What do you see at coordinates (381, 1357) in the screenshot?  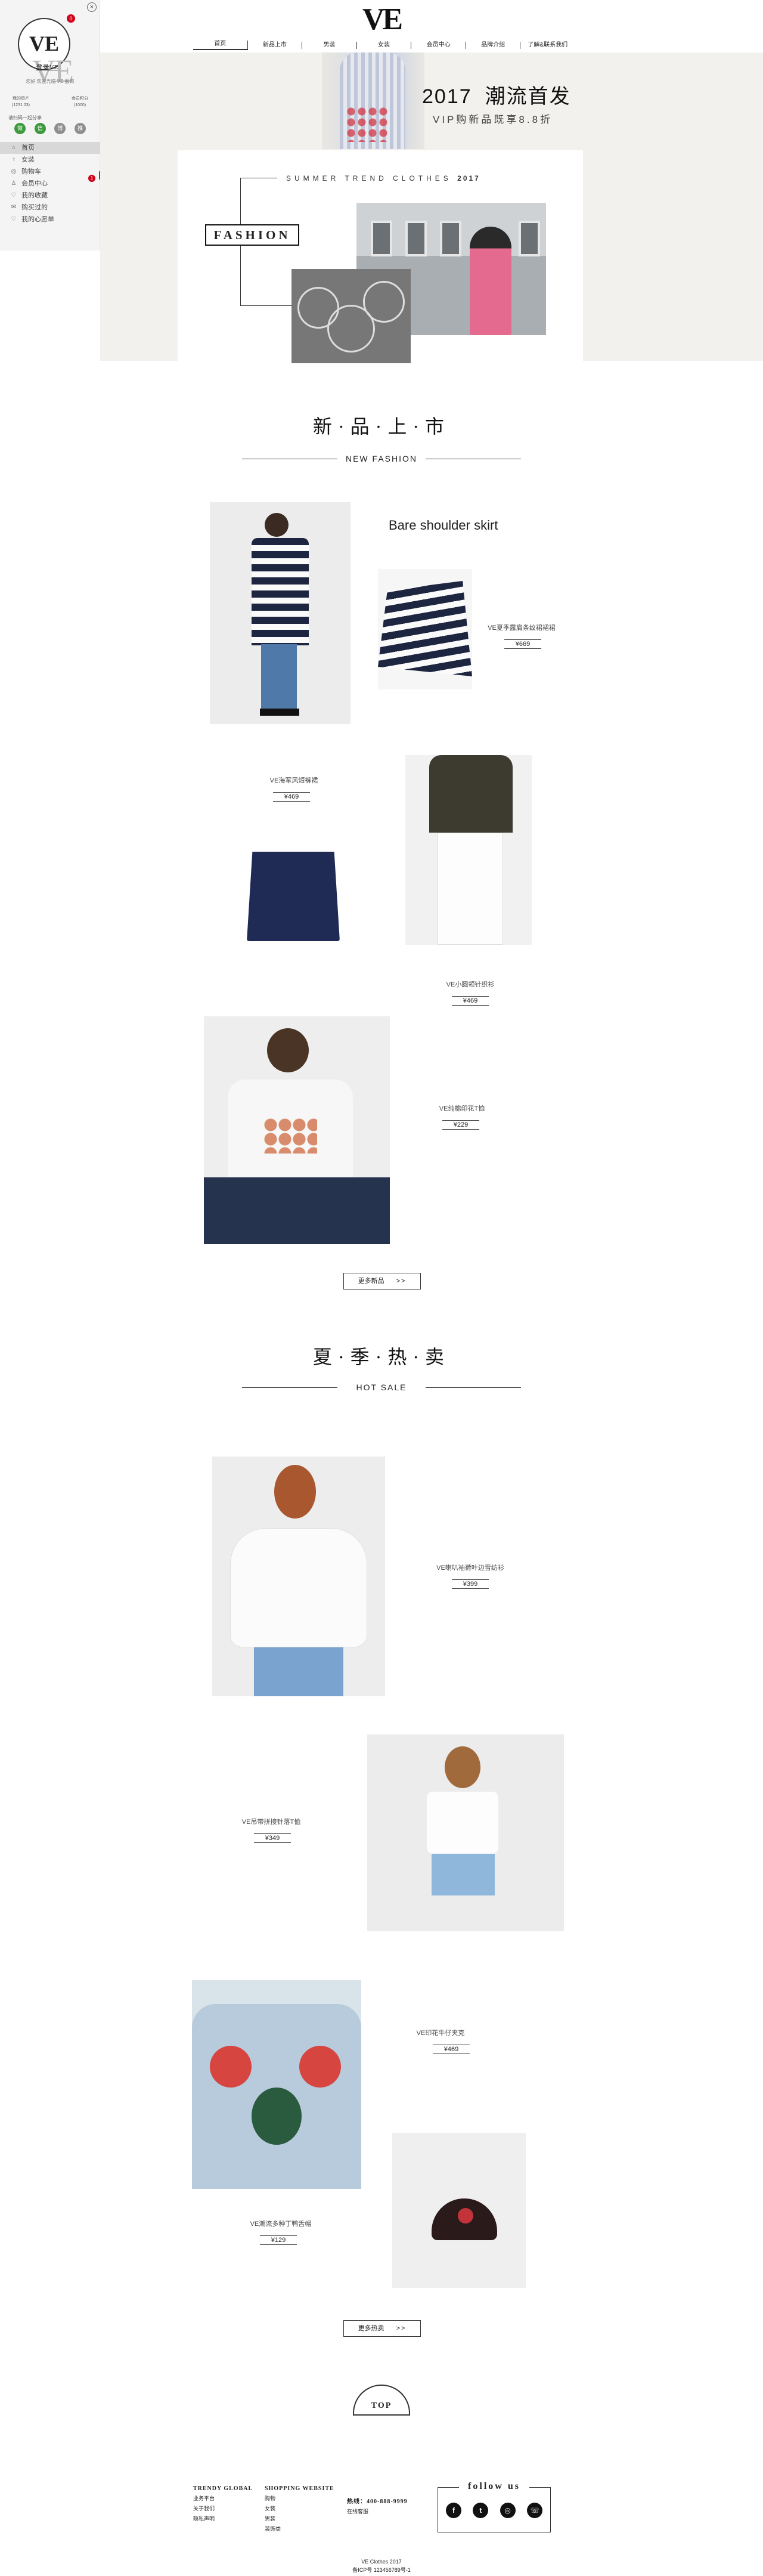 I see `hot-sale-title: 夏·季·热·卖` at bounding box center [381, 1357].